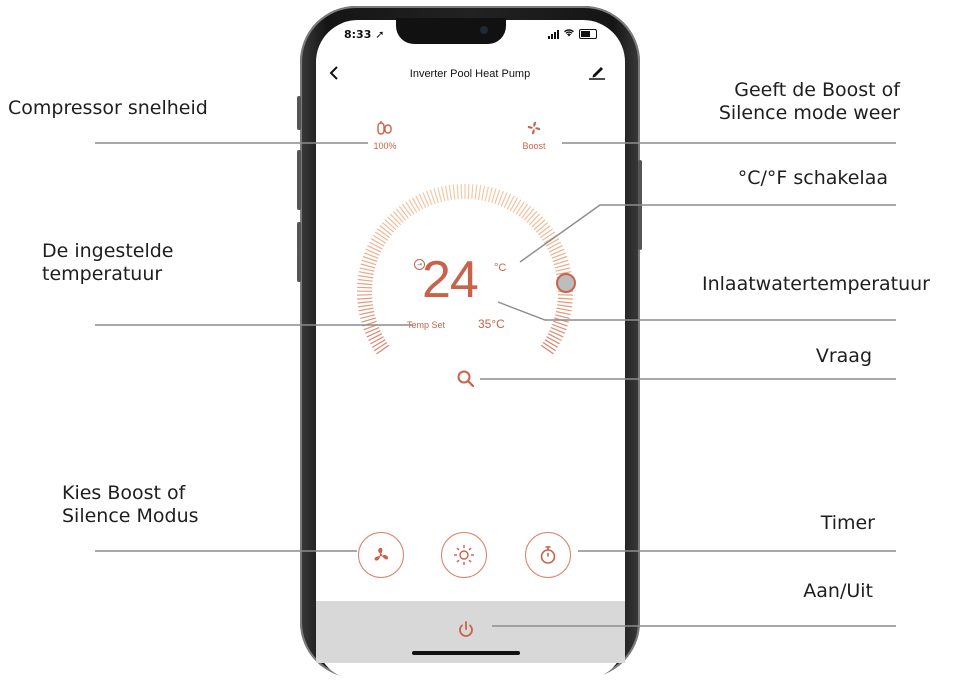 This screenshot has width=971, height=680. I want to click on status-time-text: 8:33, so click(357, 34).